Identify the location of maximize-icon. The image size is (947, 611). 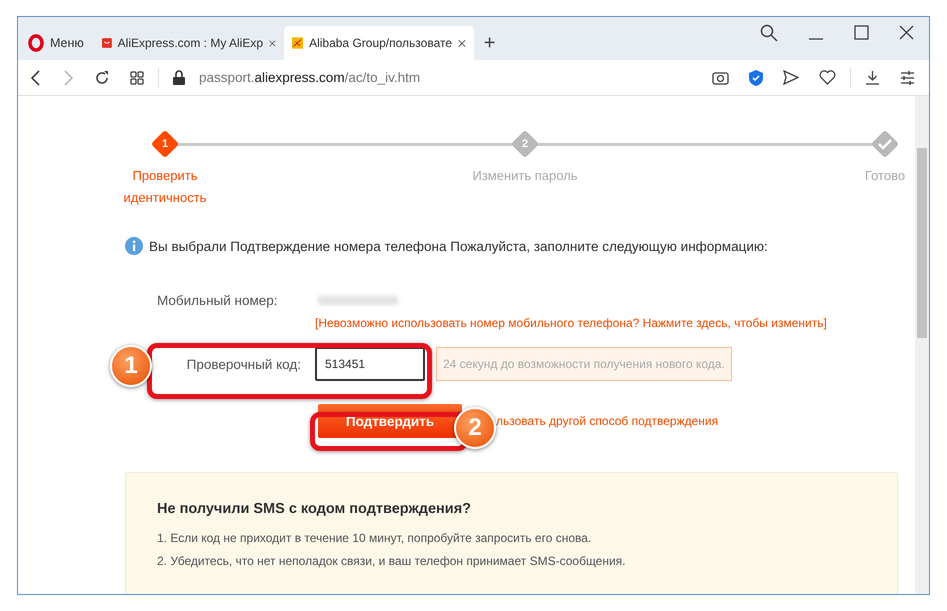
(861, 32).